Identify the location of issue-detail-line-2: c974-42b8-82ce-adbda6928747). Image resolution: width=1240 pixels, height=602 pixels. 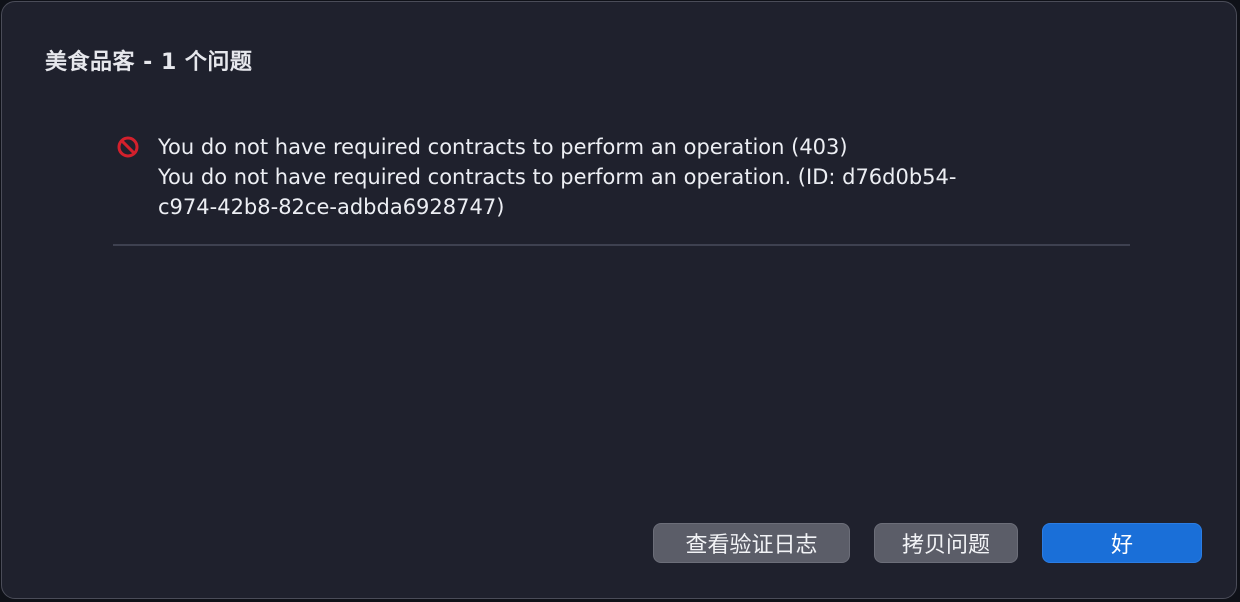
(331, 207).